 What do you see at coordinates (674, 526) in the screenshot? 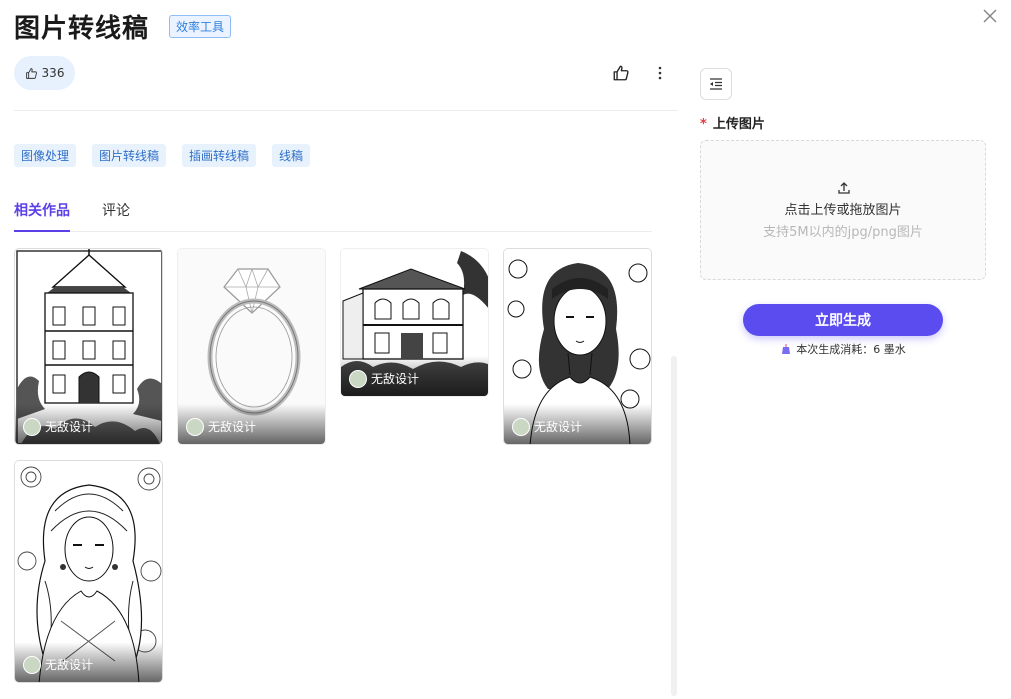
I see `gallery-scrollbar` at bounding box center [674, 526].